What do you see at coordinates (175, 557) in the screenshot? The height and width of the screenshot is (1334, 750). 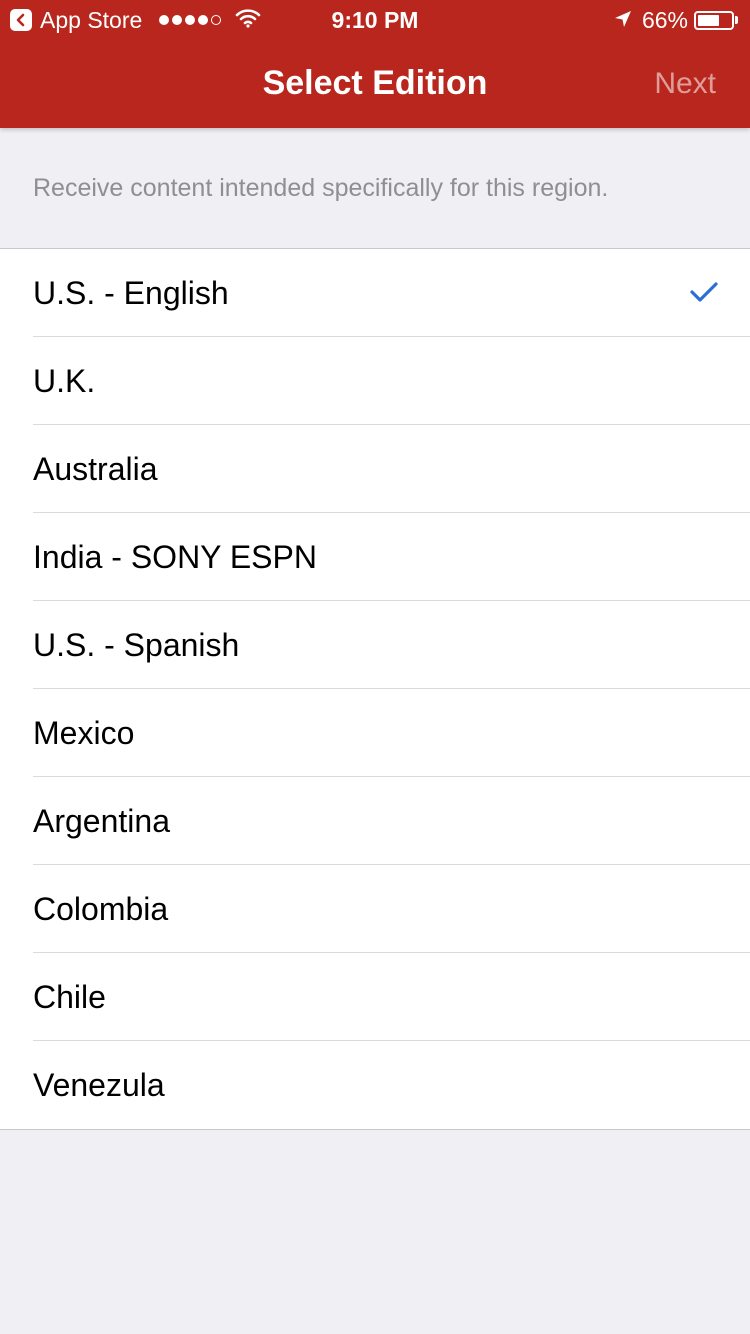 I see `edition-label: India - SONY ESPN` at bounding box center [175, 557].